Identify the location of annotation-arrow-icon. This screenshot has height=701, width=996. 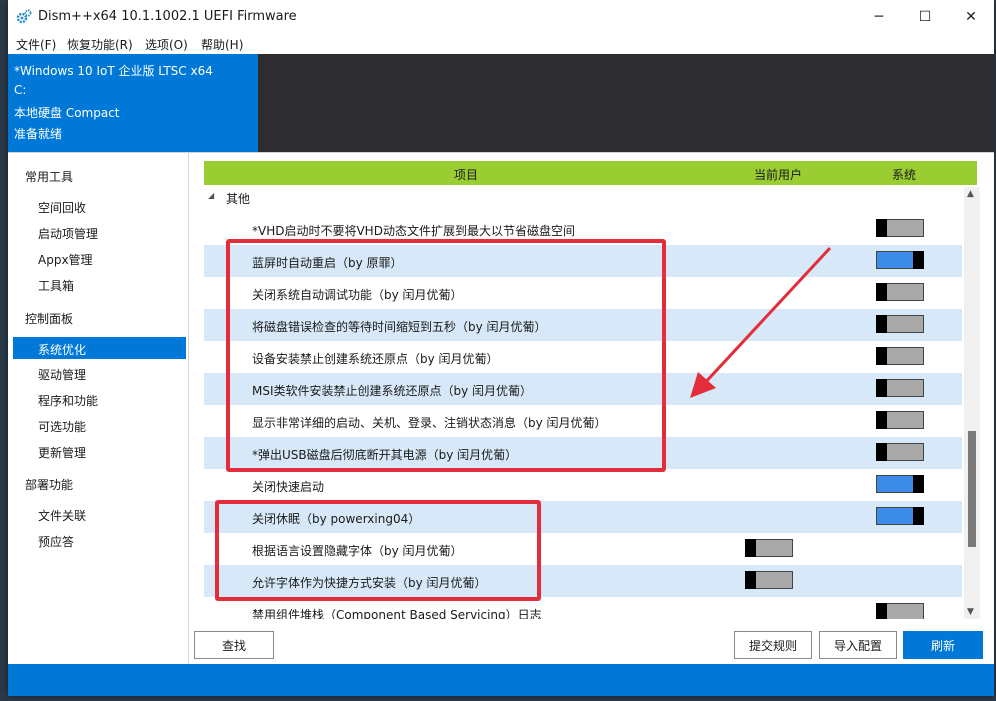
(761, 322).